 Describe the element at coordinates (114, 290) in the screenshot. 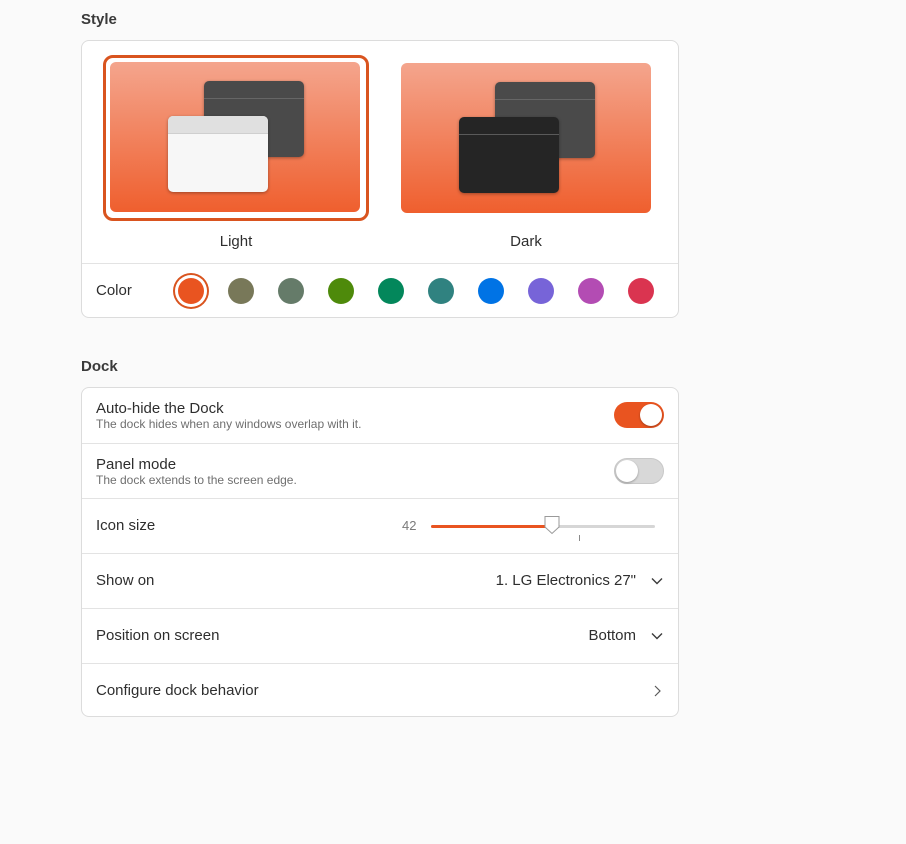

I see `color-label: Color` at that location.